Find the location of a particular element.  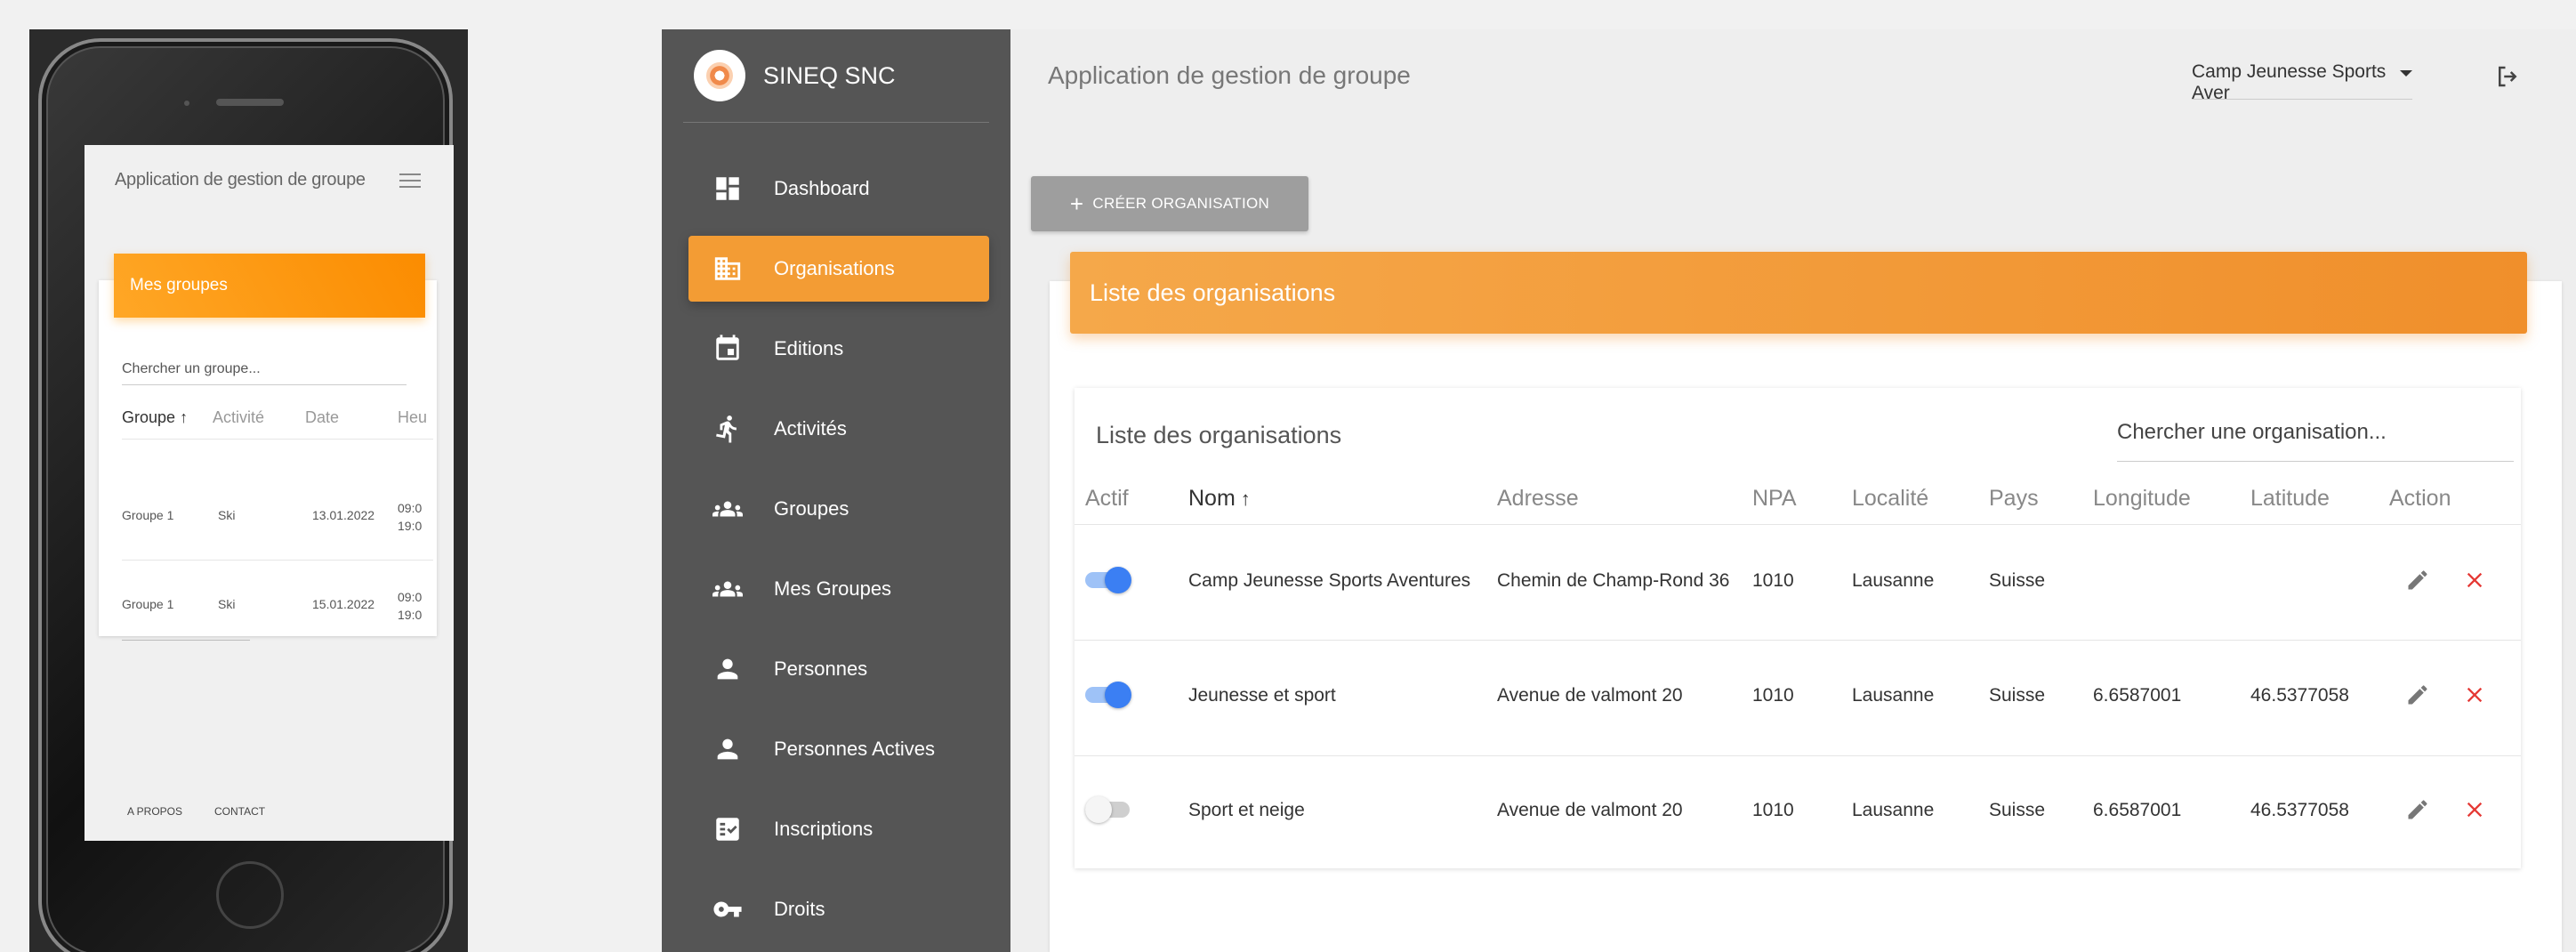

mobile-cell-date: 15.01.2022 is located at coordinates (343, 604).